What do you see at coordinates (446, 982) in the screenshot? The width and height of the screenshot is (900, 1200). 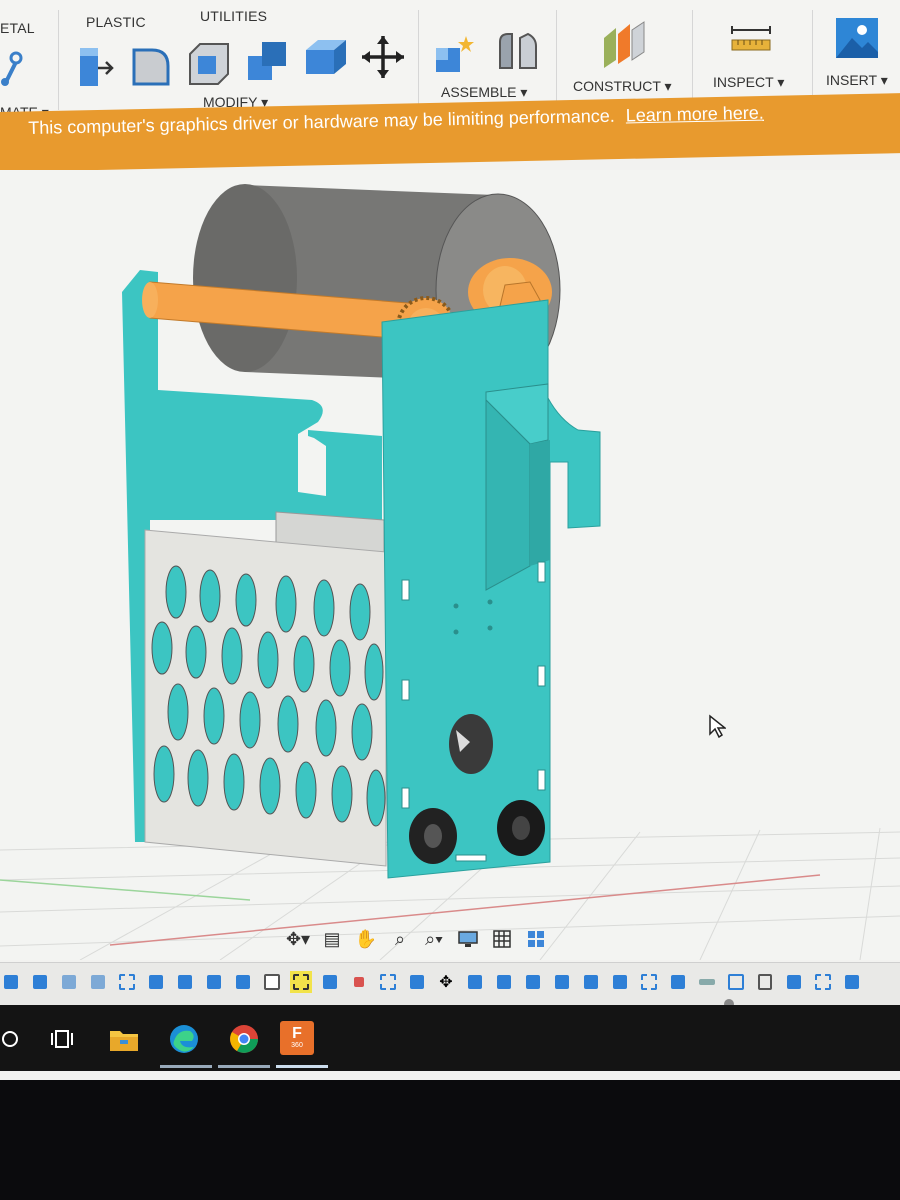 I see `timeline-move-icon: ✥` at bounding box center [446, 982].